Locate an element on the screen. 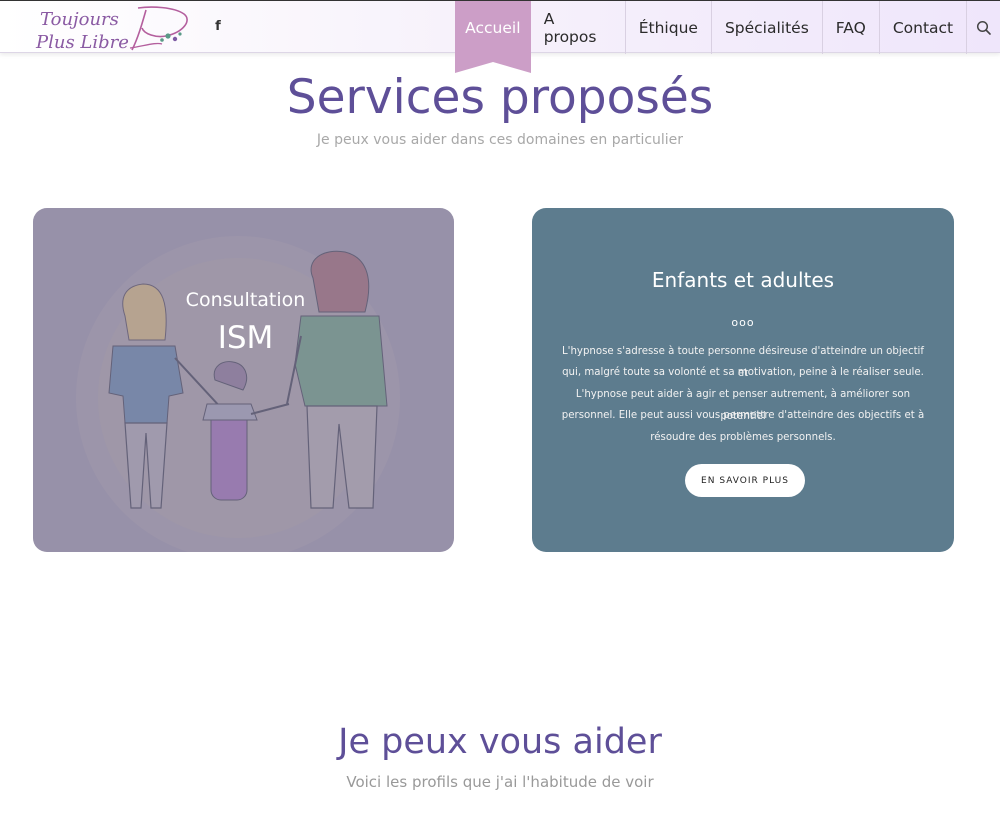 This screenshot has width=1000, height=840. nav-label: Spécialités is located at coordinates (766, 27).